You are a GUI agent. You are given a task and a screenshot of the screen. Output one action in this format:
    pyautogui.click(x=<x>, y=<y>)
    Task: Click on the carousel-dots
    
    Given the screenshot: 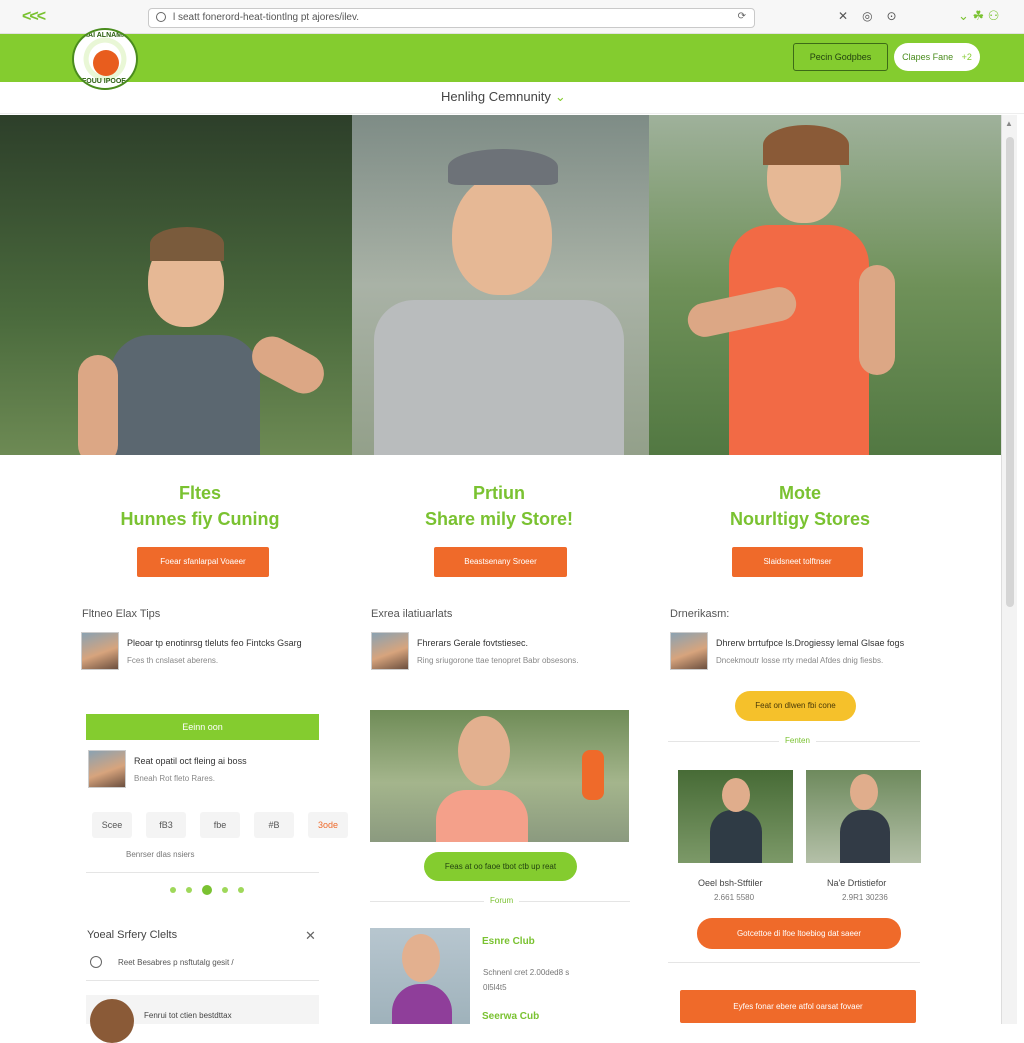 What is the action you would take?
    pyautogui.click(x=207, y=890)
    